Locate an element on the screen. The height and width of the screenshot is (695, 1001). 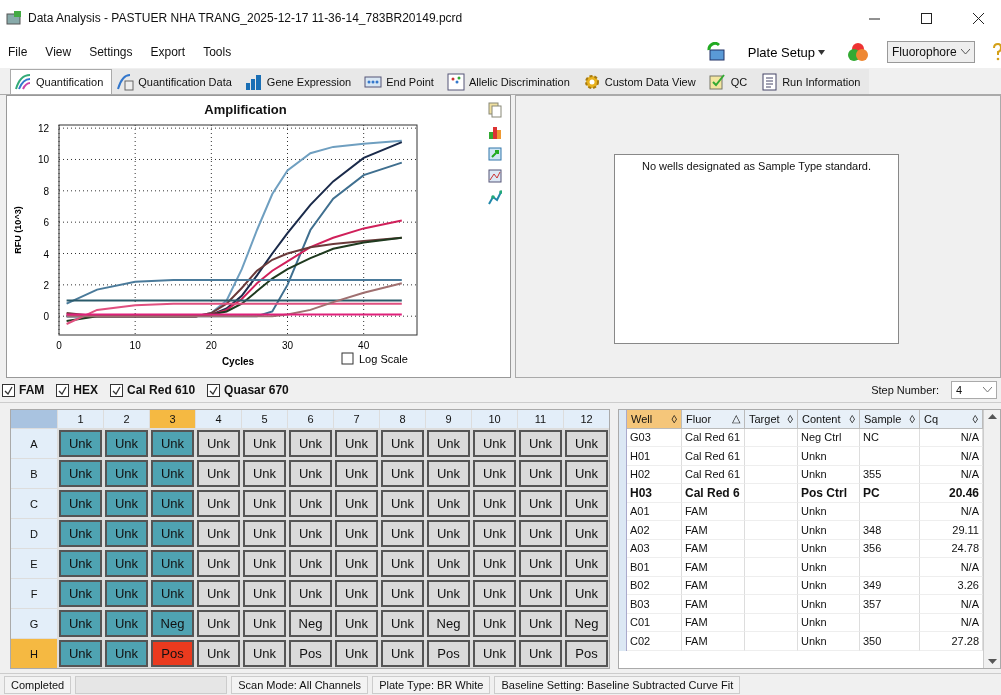
column-header: 2 is located at coordinates (126, 419).